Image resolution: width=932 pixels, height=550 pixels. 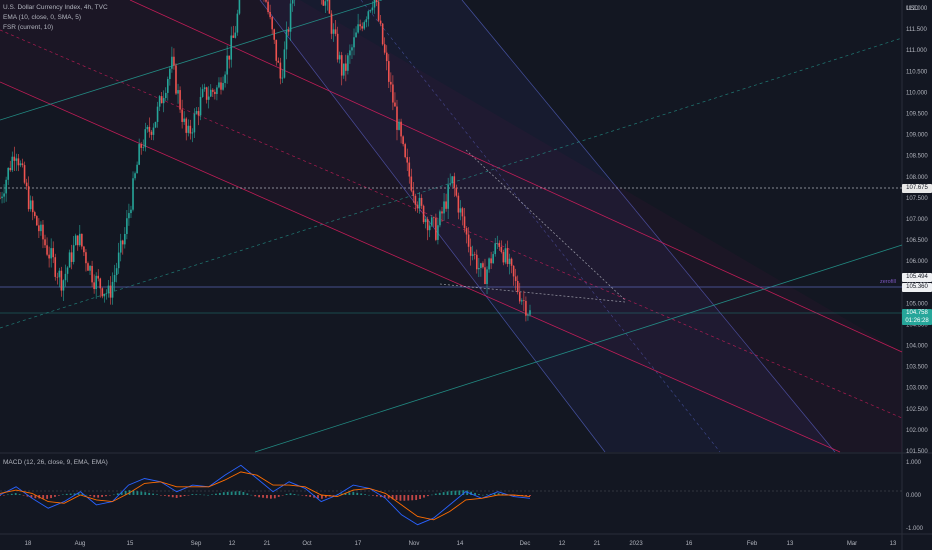 I want to click on fsr-legend: FSR (current, 10), so click(x=28, y=27).